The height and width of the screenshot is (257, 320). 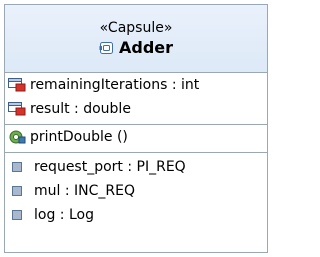 I want to click on port-row: request_port : PI_REQ, so click(x=136, y=167).